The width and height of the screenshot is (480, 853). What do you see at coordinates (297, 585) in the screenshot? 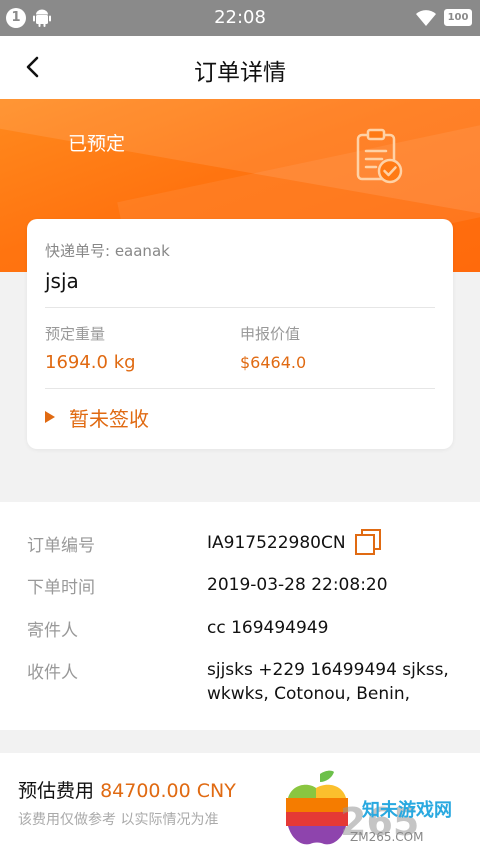
I see `order-time-value: 2019-03-28 22:08:20` at bounding box center [297, 585].